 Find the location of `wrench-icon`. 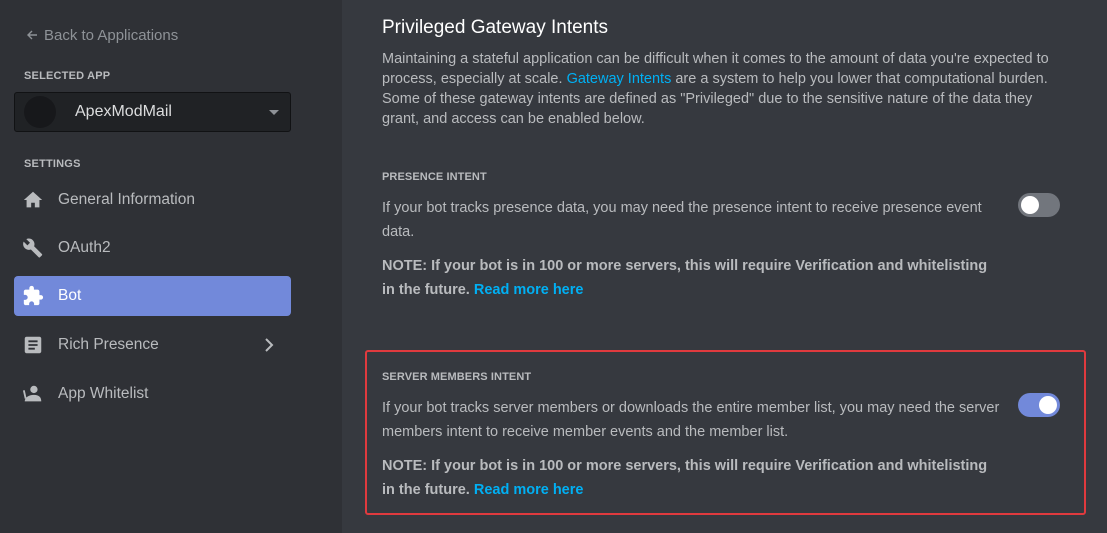

wrench-icon is located at coordinates (33, 248).